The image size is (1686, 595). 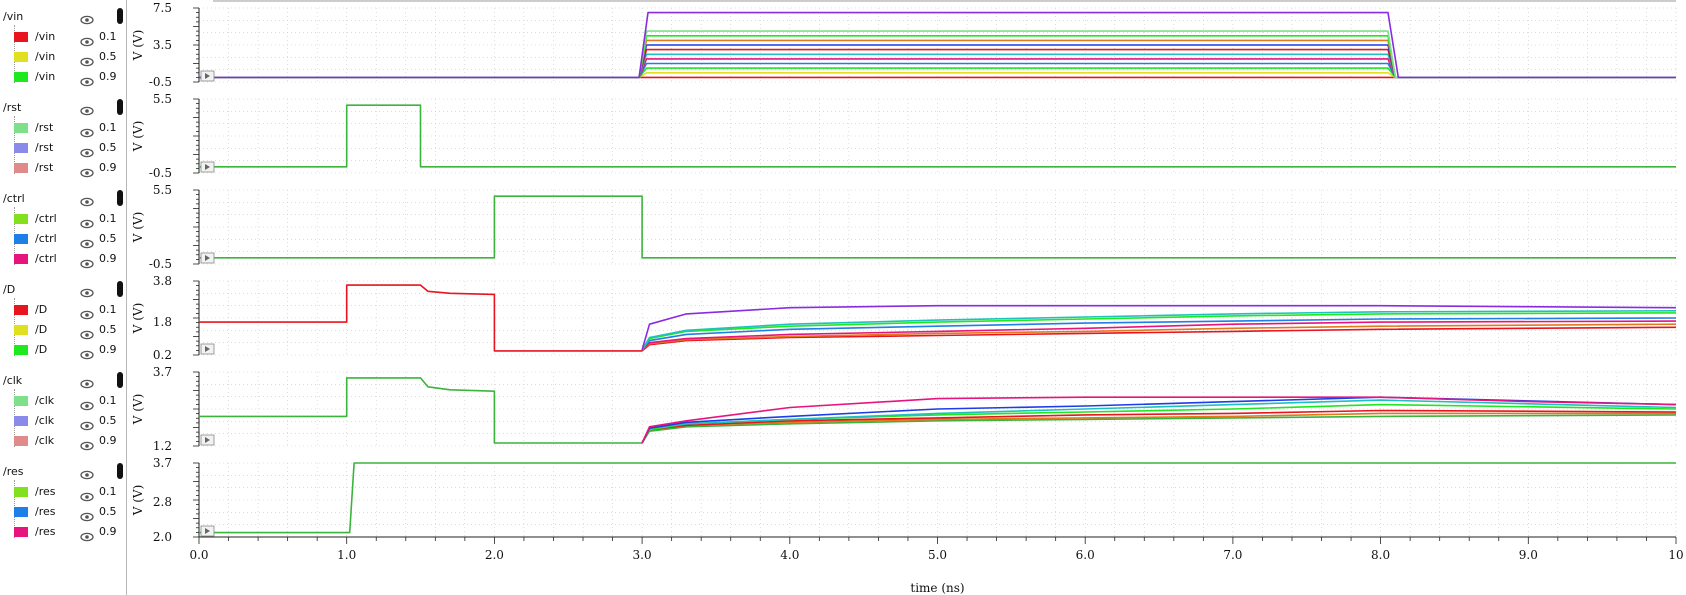 What do you see at coordinates (1085, 555) in the screenshot?
I see `x-tick-label: 6.0` at bounding box center [1085, 555].